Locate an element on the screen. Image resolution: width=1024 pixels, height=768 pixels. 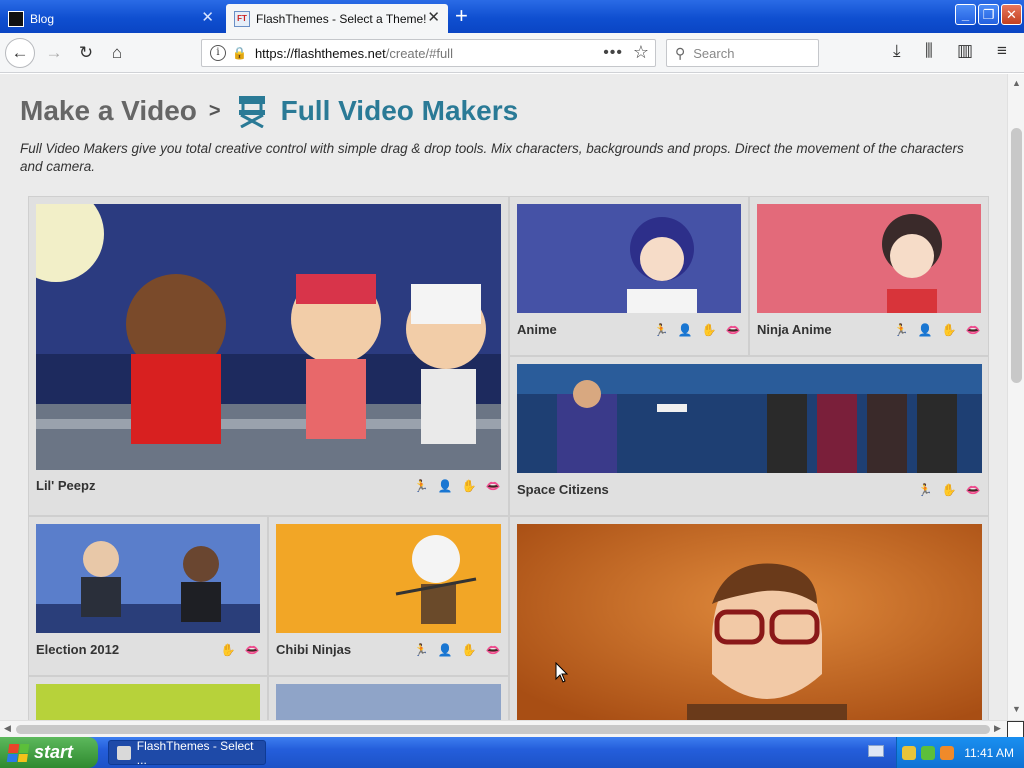
bookmark-star-icon: ☆ is located at coordinates (641, 52).